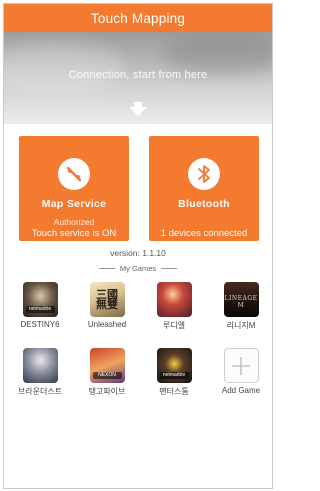  Describe the element at coordinates (138, 109) in the screenshot. I see `arrow-down-icon` at that location.